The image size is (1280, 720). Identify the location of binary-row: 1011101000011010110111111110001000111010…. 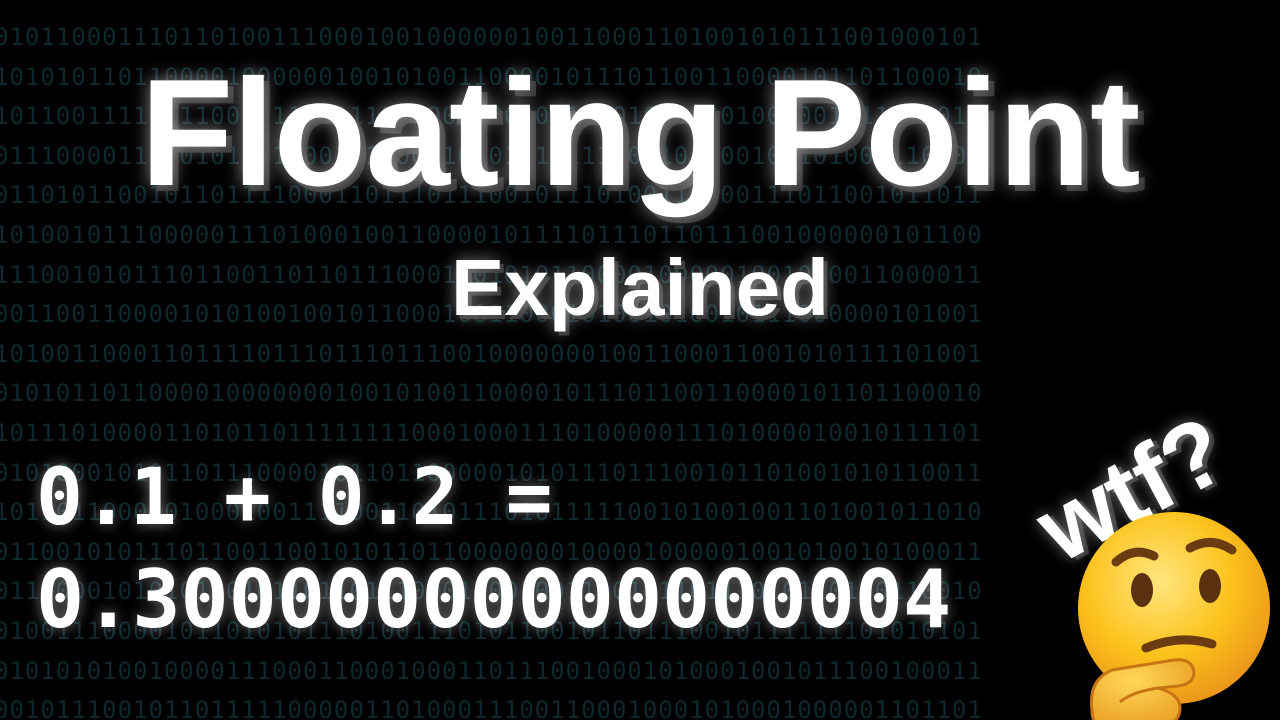
(491, 432).